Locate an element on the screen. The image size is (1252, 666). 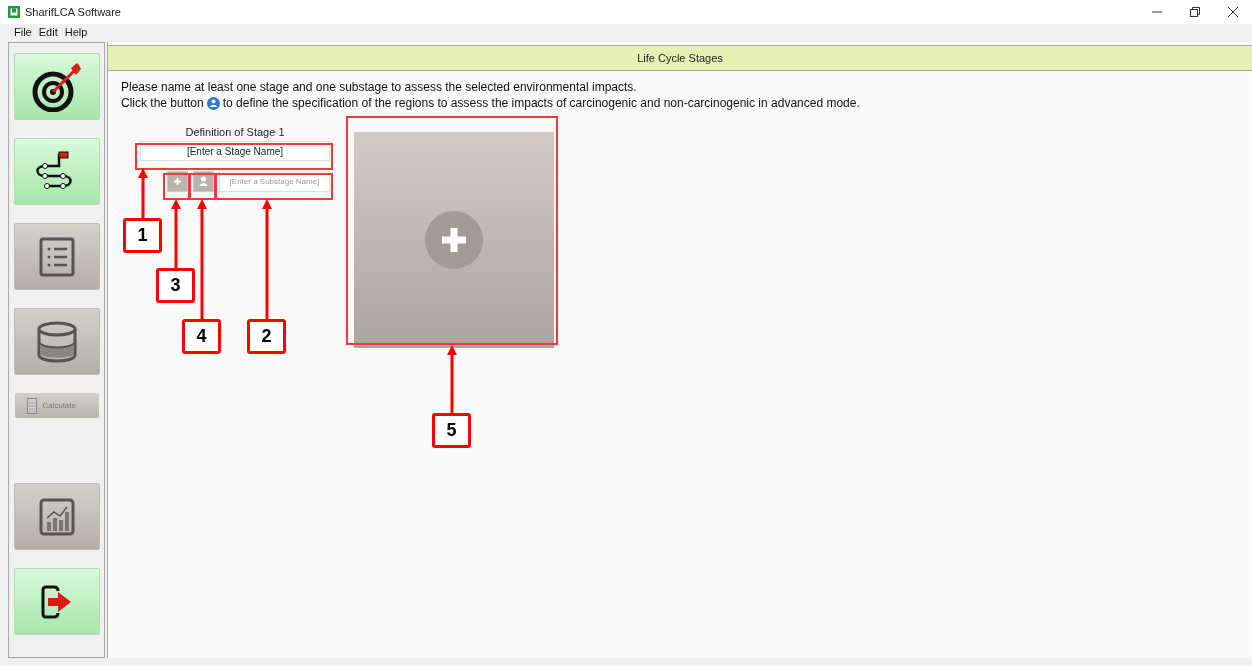
section-header: Life Cycle Stages is located at coordinates (680, 58).